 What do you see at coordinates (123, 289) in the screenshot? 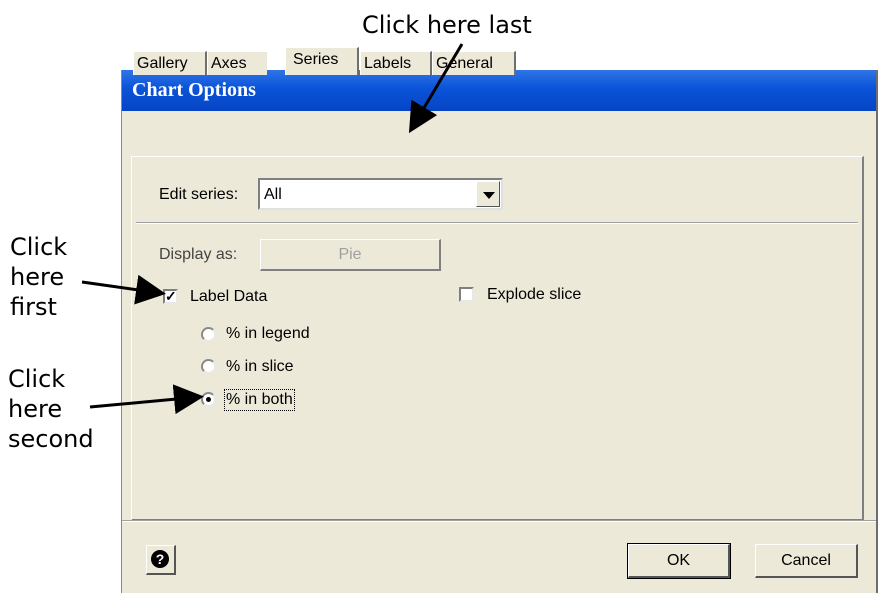
I see `arrow-to-label-data` at bounding box center [123, 289].